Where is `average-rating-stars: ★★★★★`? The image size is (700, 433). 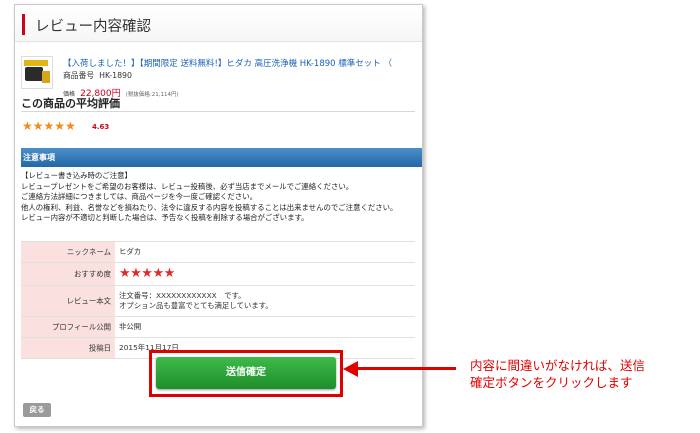
average-rating-stars: ★★★★★ is located at coordinates (49, 126).